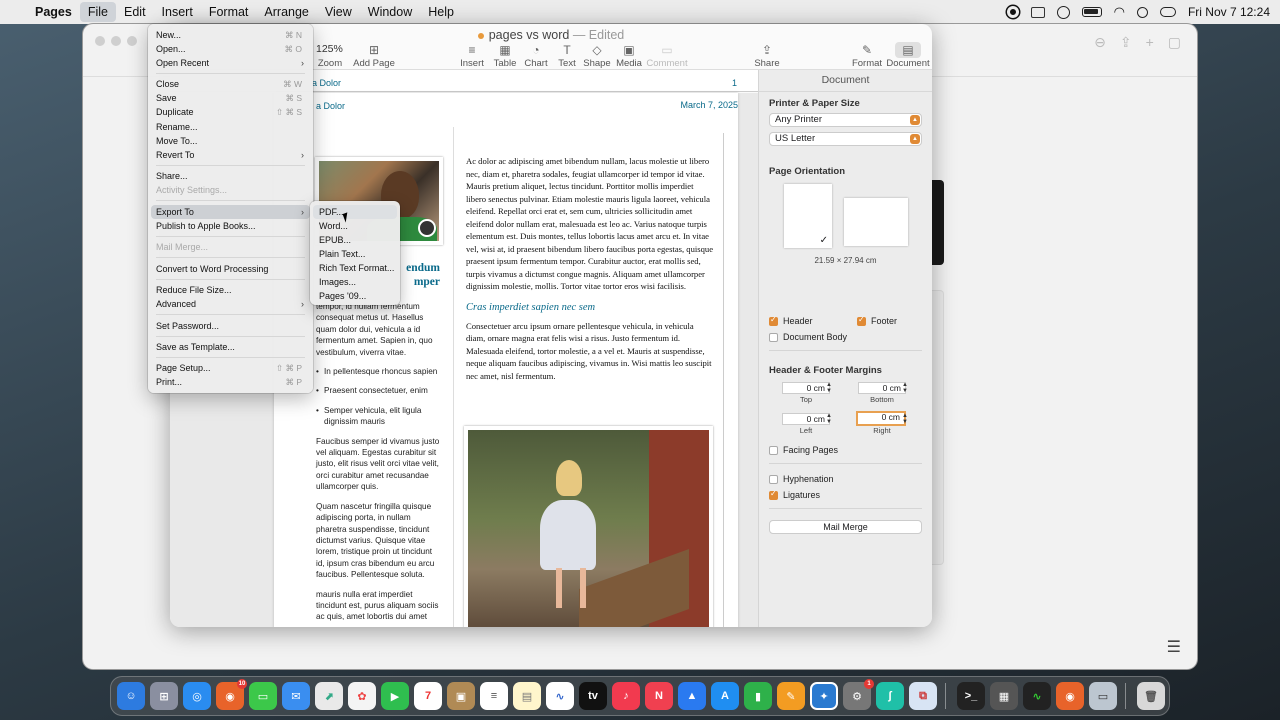 The image size is (1280, 720). What do you see at coordinates (230, 269) in the screenshot?
I see `menu-item-convert: Convert to Word Processing` at bounding box center [230, 269].